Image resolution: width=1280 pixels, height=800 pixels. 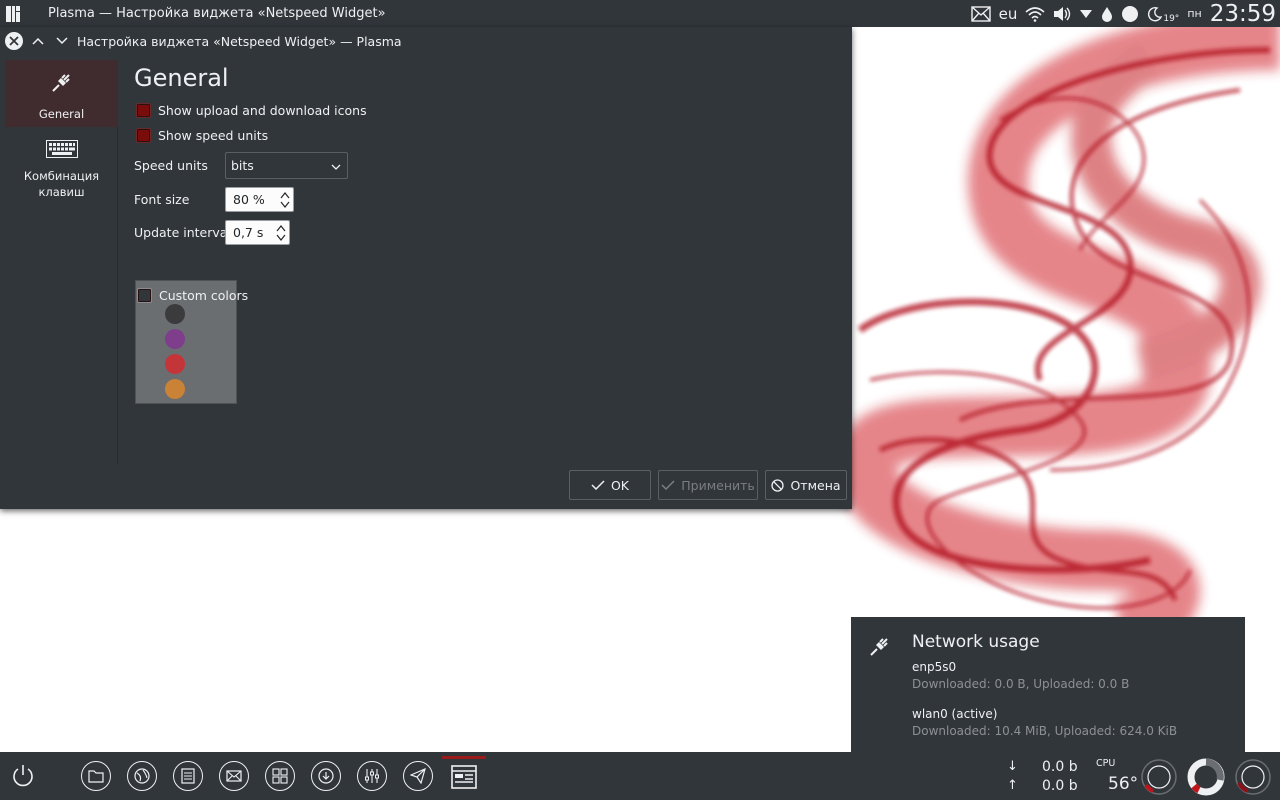 I want to click on system-tray: eu 19° пн 23:59, so click(x=1123, y=13).